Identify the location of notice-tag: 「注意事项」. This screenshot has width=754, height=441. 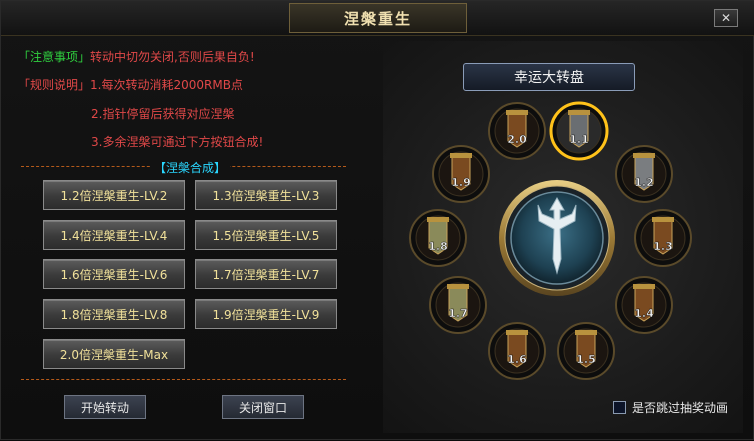
(54, 57).